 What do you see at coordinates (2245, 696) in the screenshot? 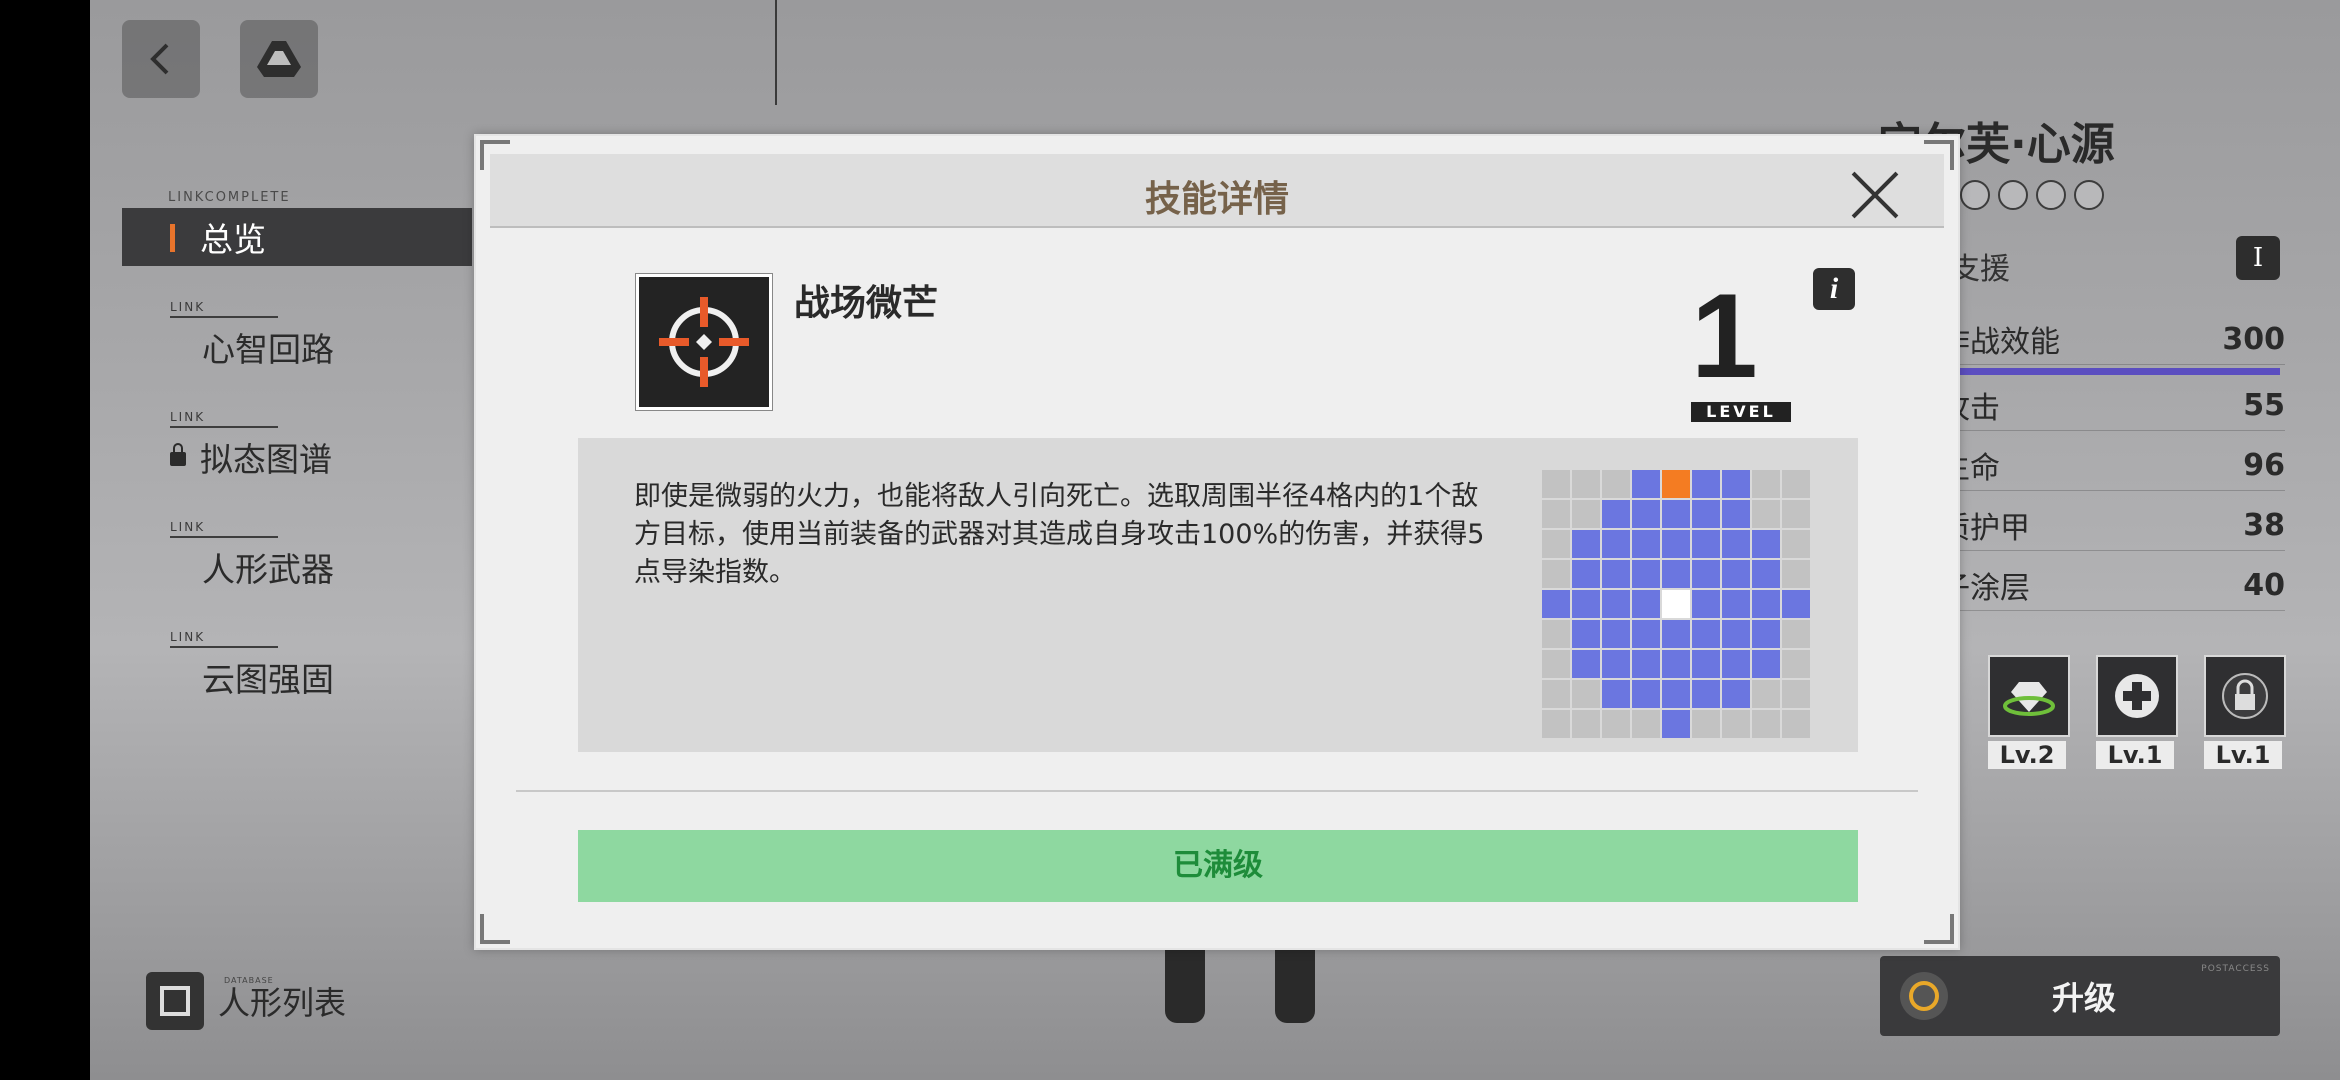
I see `lock-icon` at bounding box center [2245, 696].